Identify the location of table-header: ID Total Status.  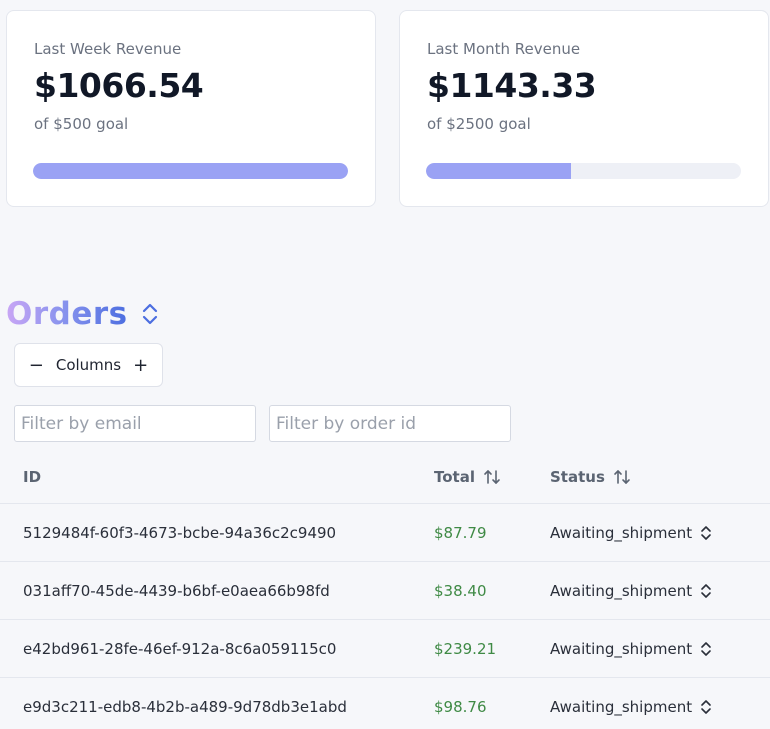
(385, 477).